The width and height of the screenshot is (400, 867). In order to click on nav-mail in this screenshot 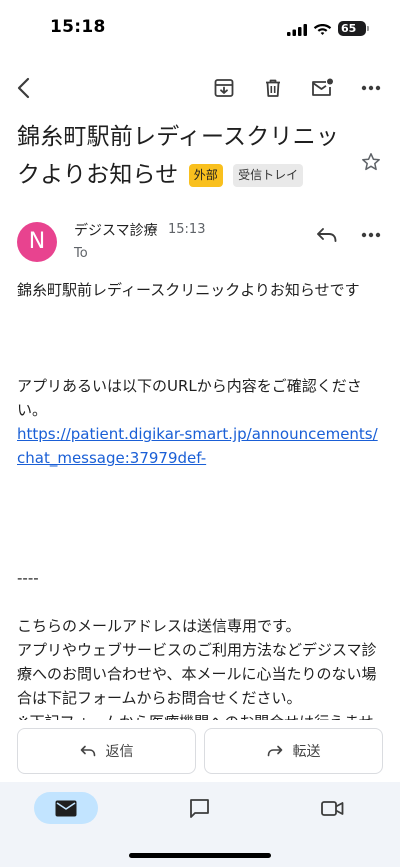, I will do `click(66, 808)`.